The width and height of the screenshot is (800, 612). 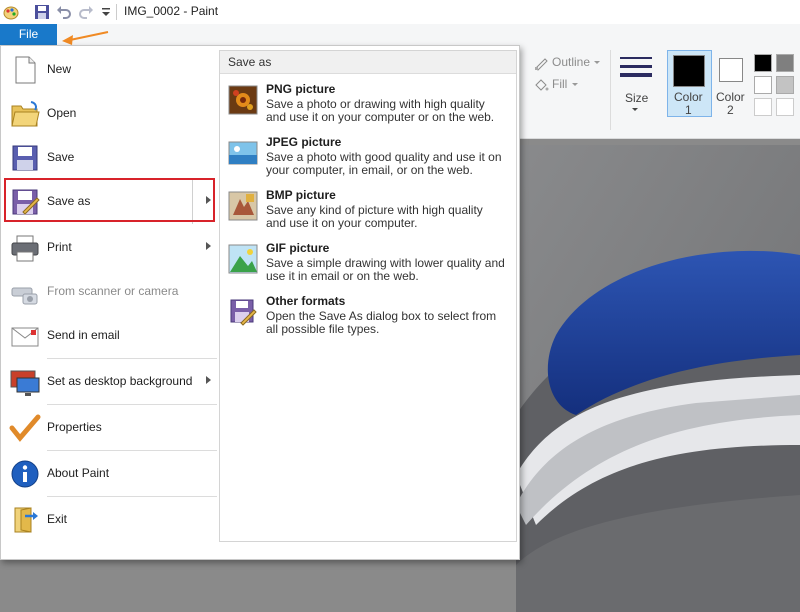 I want to click on menu-item-send-email: Send in email, so click(x=111, y=336).